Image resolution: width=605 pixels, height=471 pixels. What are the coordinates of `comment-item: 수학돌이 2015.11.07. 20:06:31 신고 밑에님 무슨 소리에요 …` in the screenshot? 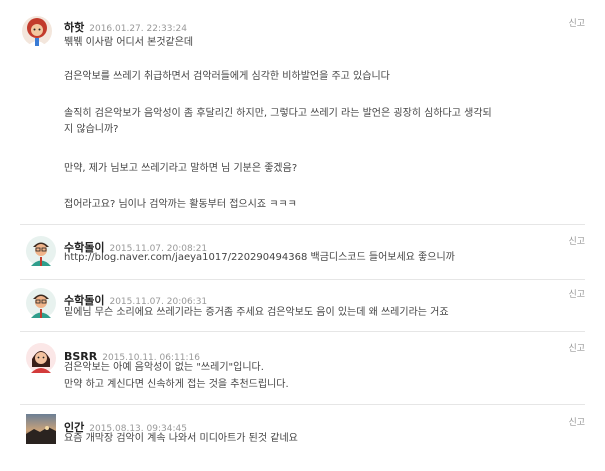 It's located at (302, 308).